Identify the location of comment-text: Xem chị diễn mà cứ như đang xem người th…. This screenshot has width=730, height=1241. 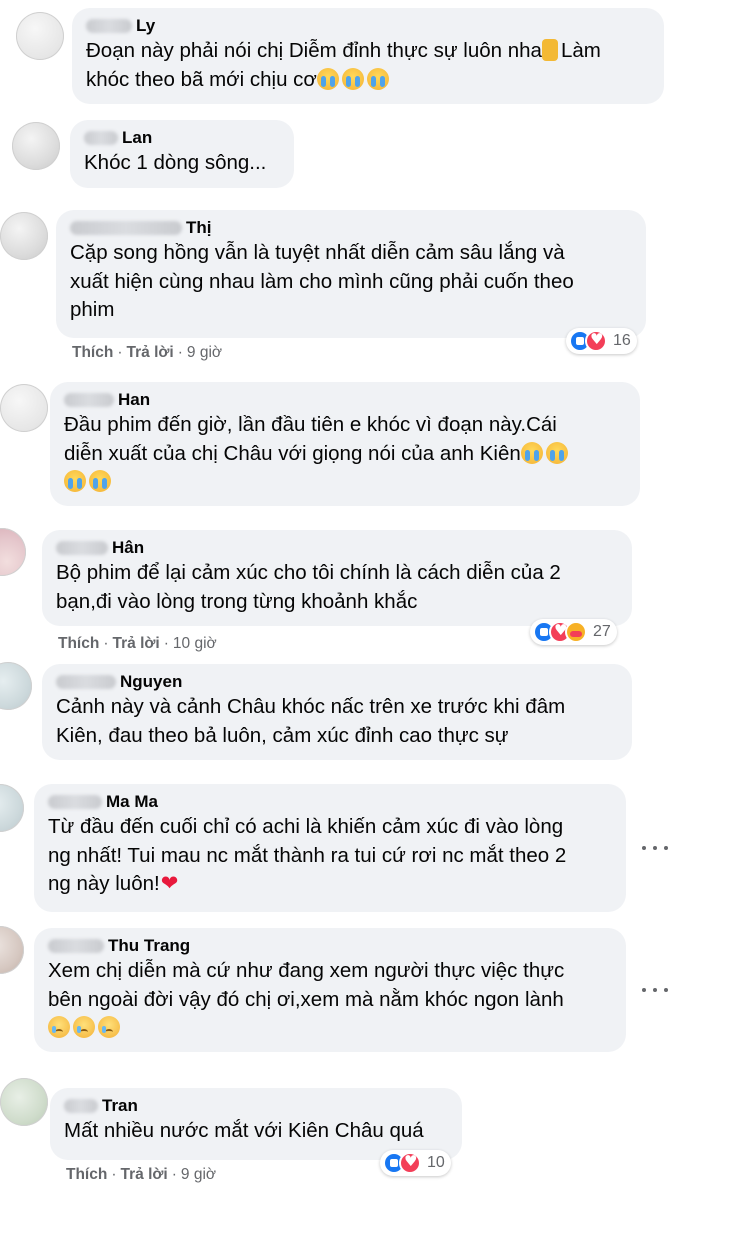
(330, 1000).